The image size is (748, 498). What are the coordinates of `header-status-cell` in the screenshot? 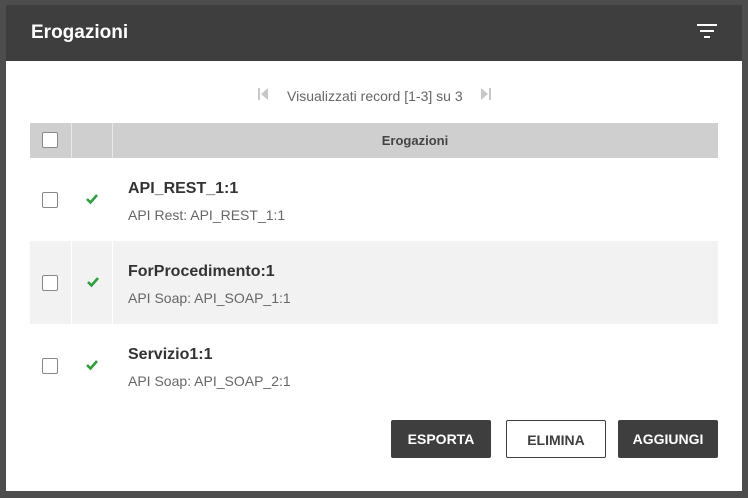 It's located at (92, 140).